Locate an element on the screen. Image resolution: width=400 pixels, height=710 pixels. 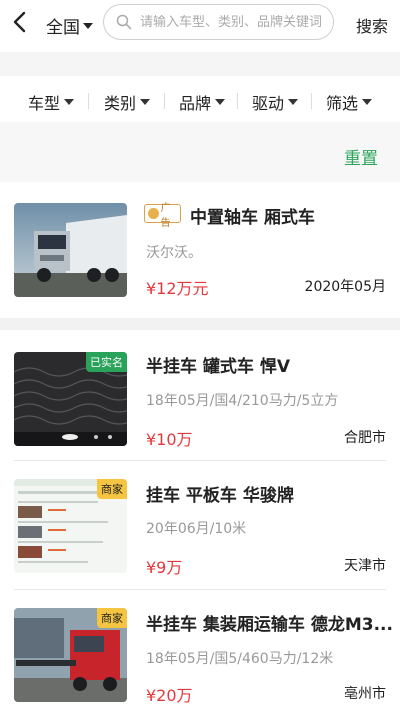
container-truck-thumbnail: 商家 is located at coordinates (70, 655).